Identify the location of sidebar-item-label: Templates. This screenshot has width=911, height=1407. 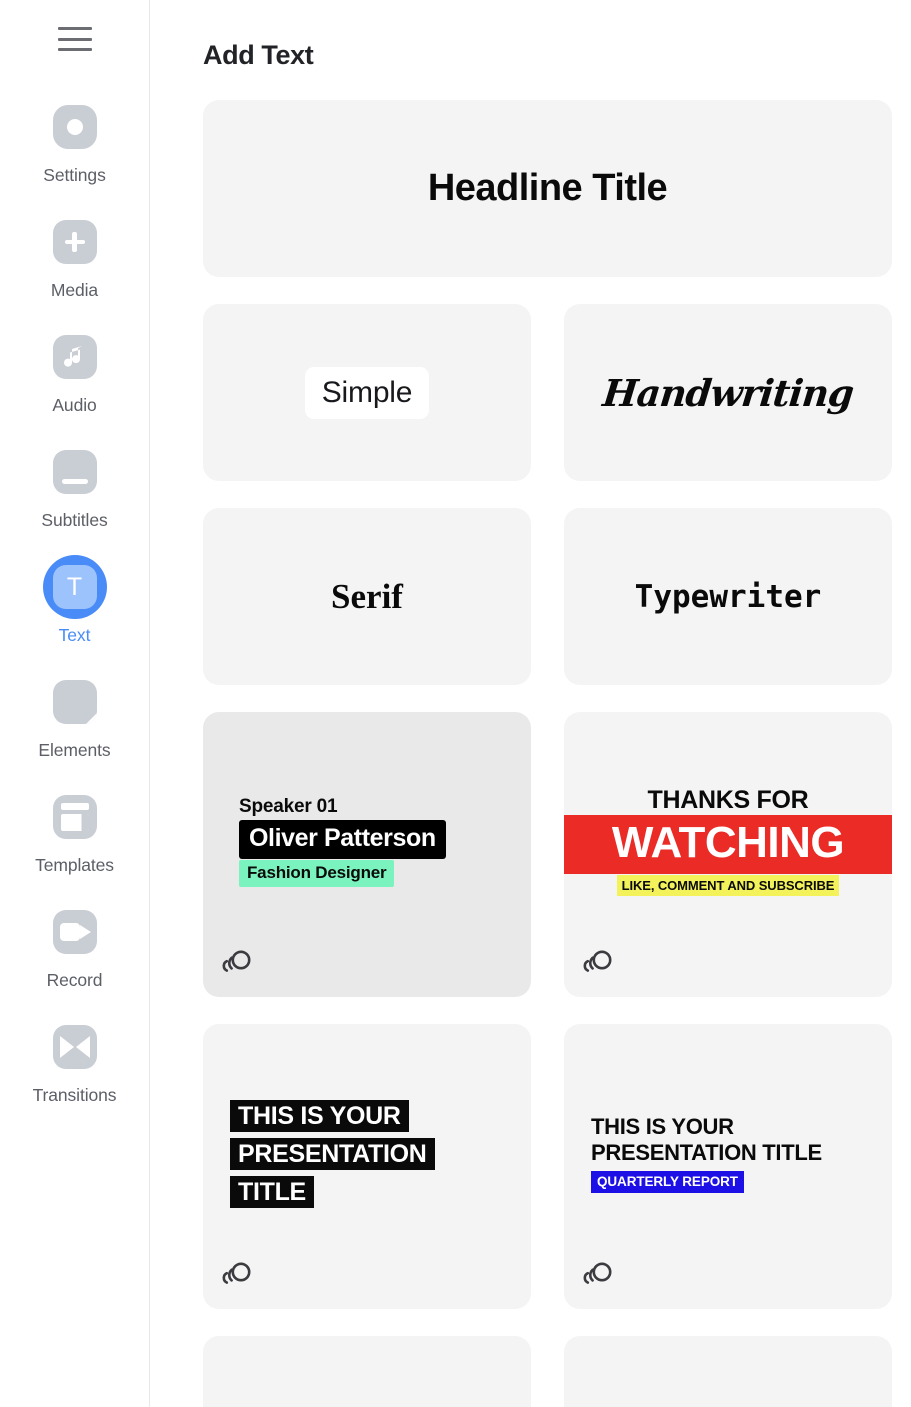
(74, 865).